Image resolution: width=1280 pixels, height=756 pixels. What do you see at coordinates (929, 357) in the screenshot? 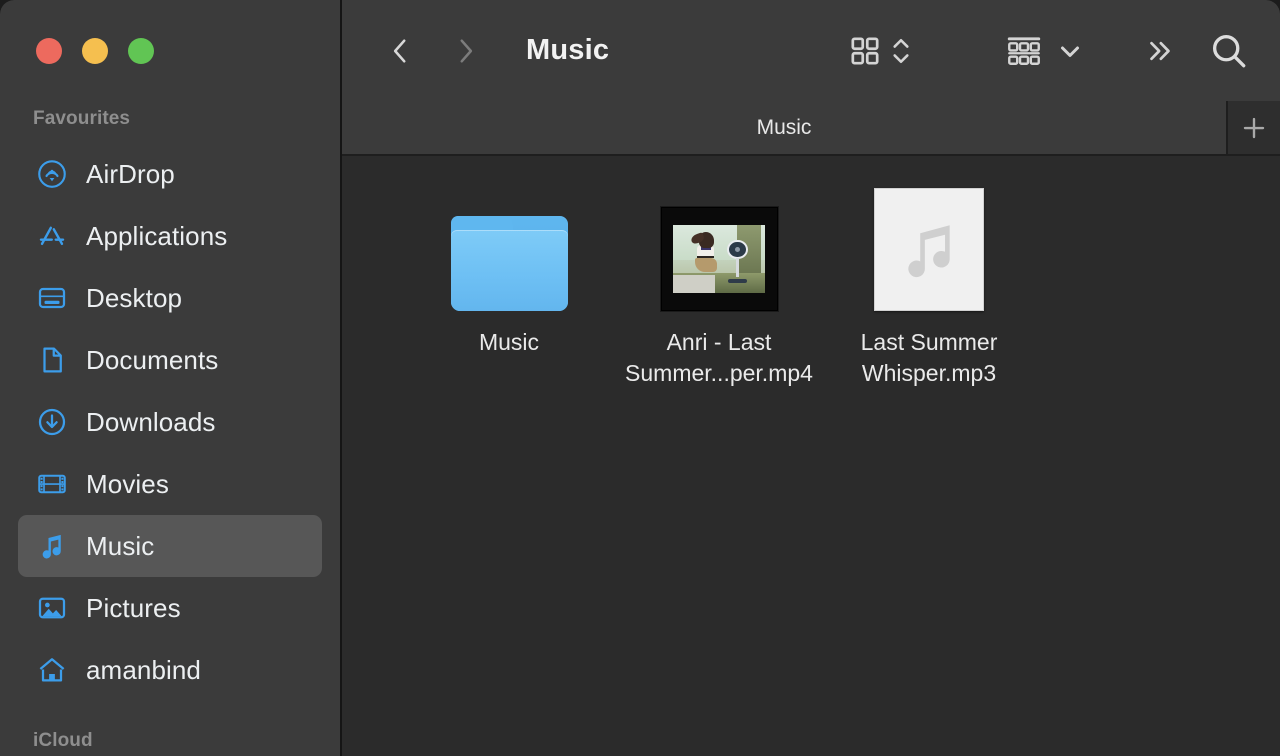
I see `file-name-label: Last Summer Whisper.mp3` at bounding box center [929, 357].